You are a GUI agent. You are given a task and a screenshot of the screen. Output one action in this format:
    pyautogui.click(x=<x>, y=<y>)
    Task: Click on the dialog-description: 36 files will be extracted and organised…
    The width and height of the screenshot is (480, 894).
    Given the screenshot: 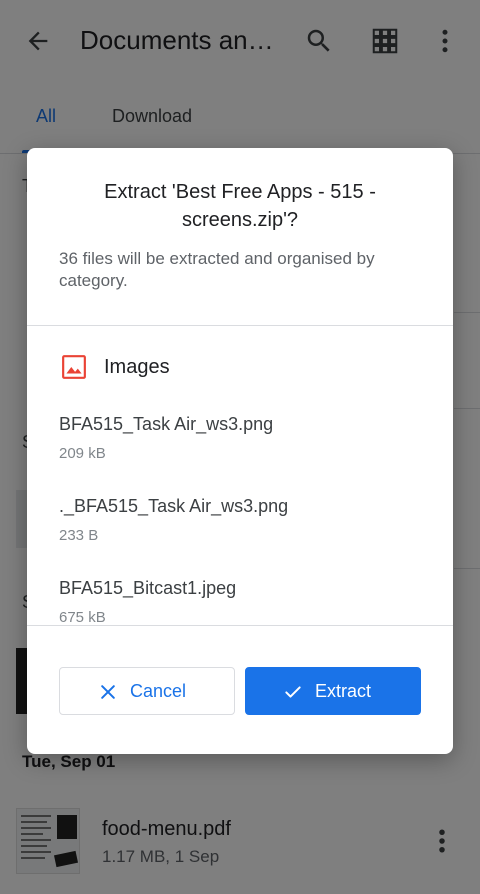 What is the action you would take?
    pyautogui.click(x=217, y=269)
    